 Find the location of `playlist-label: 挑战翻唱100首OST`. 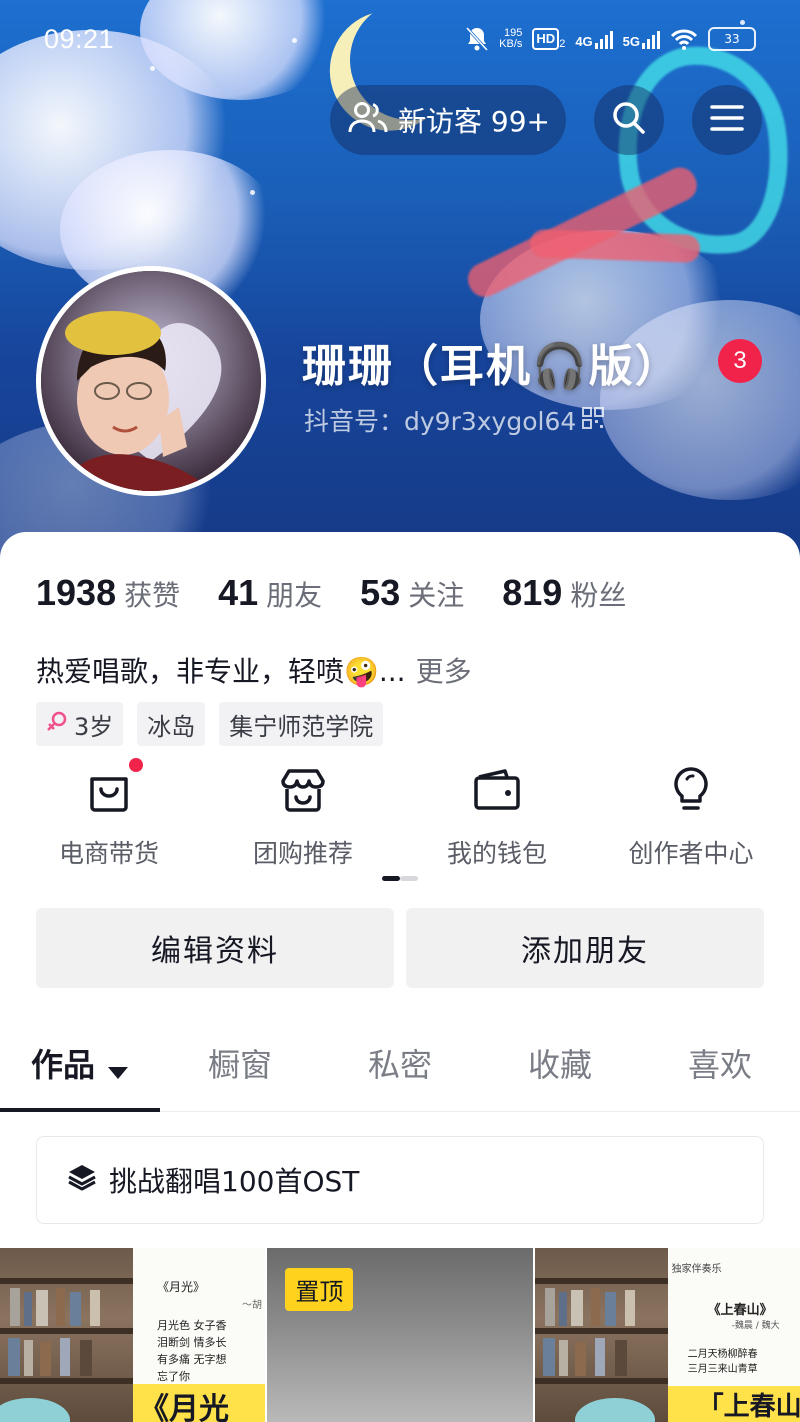

playlist-label: 挑战翻唱100首OST is located at coordinates (234, 1181).